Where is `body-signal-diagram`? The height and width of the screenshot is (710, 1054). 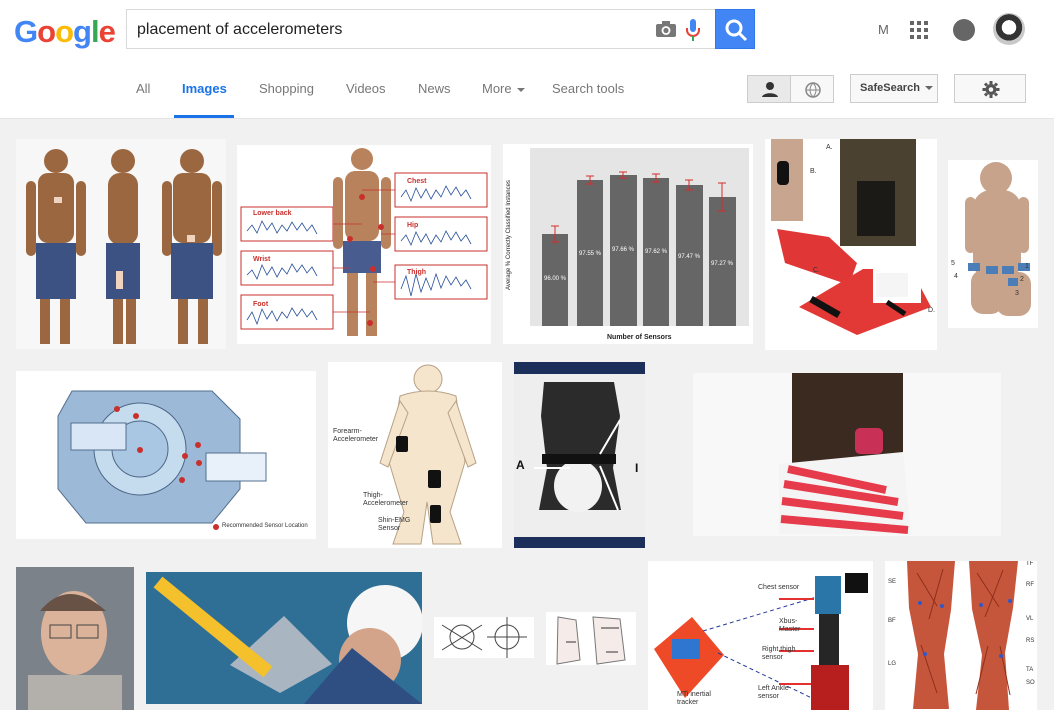
body-signal-diagram is located at coordinates (364, 244).